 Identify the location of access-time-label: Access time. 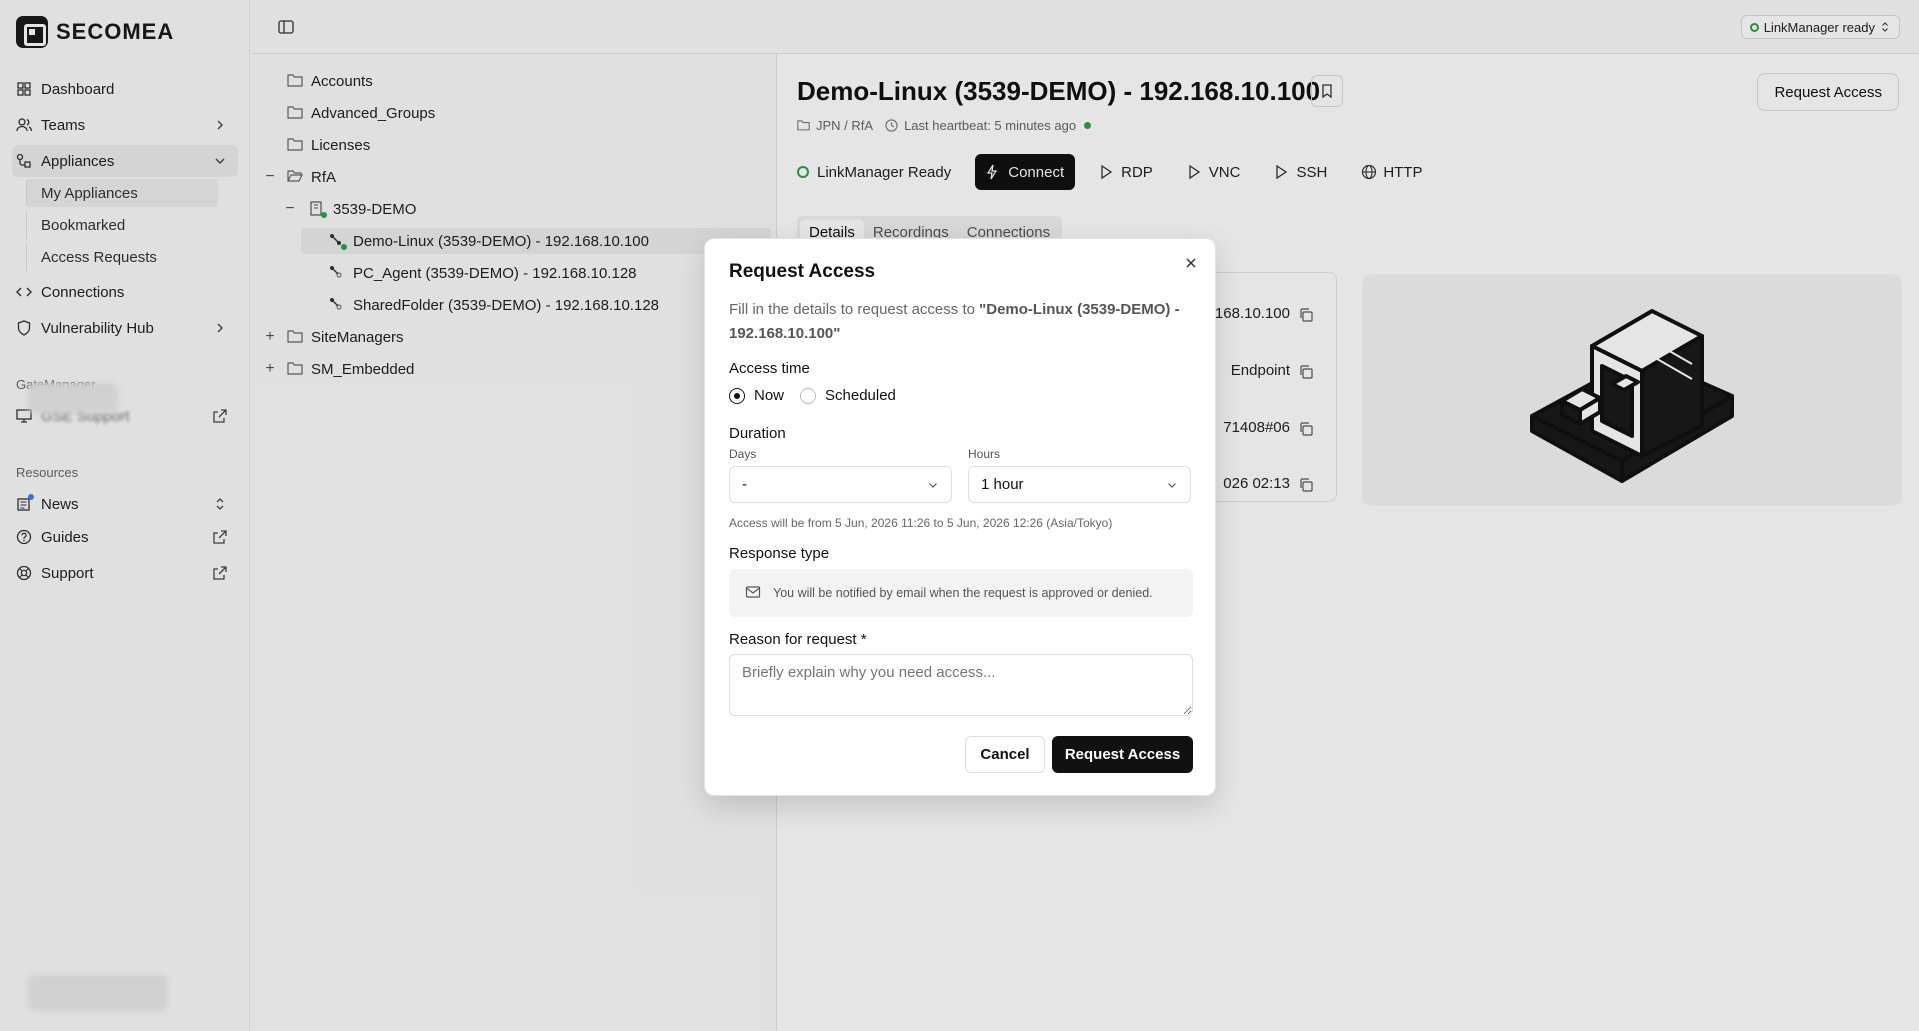
(769, 368).